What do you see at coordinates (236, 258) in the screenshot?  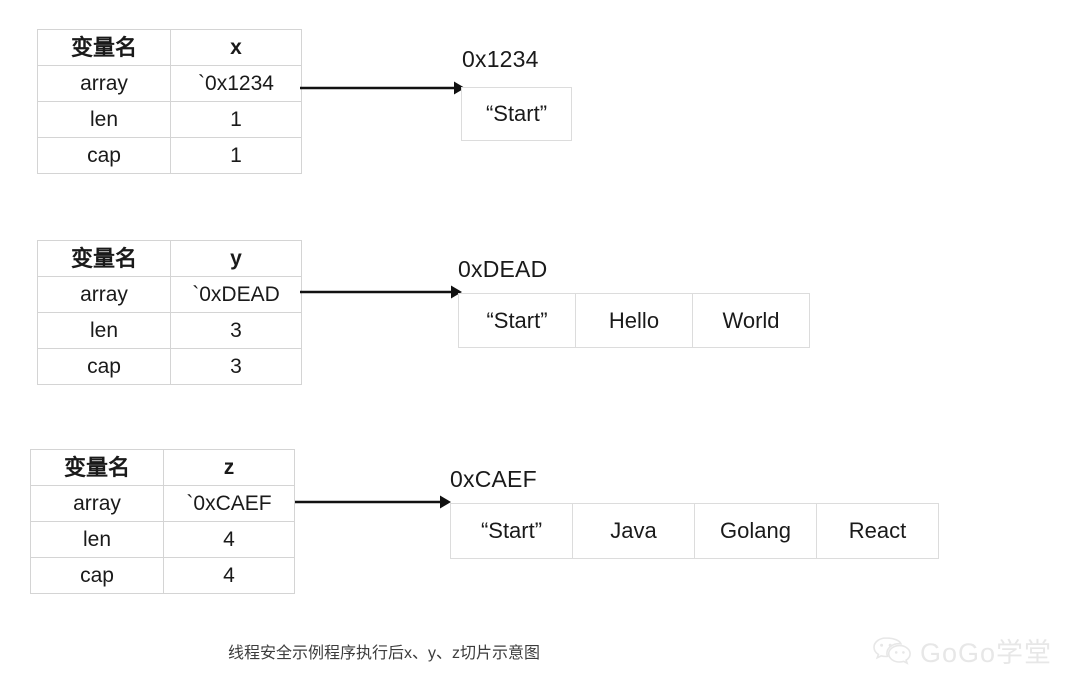 I see `variable-name-y: y` at bounding box center [236, 258].